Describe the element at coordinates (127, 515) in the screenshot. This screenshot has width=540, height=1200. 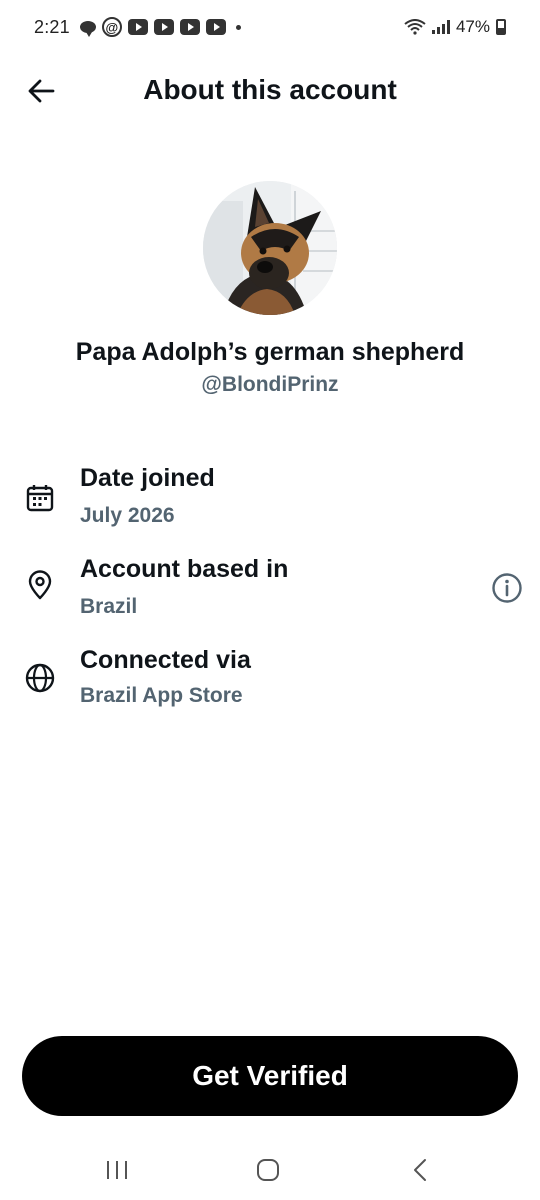
I see `info-value: July 2026` at that location.